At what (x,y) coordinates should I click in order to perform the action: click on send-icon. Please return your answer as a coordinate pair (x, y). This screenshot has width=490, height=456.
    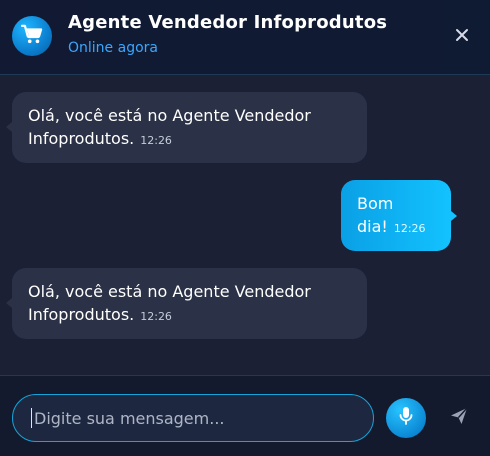
    Looking at the image, I should click on (459, 418).